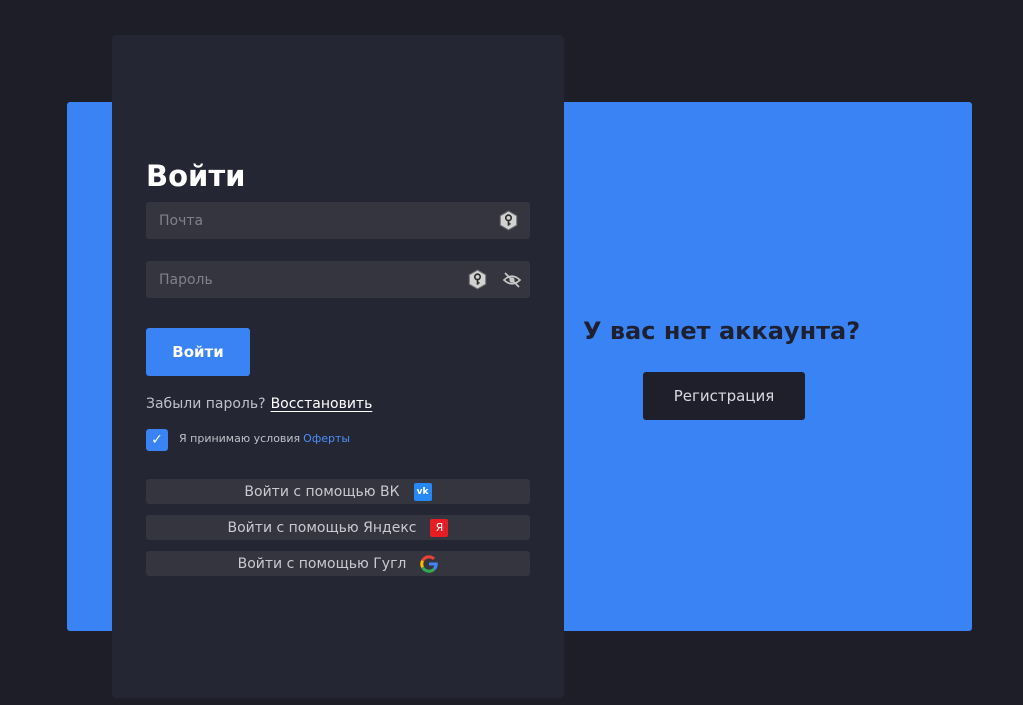 This screenshot has width=1023, height=705. What do you see at coordinates (722, 331) in the screenshot?
I see `no-account-heading: У вас нет аккаунта?` at bounding box center [722, 331].